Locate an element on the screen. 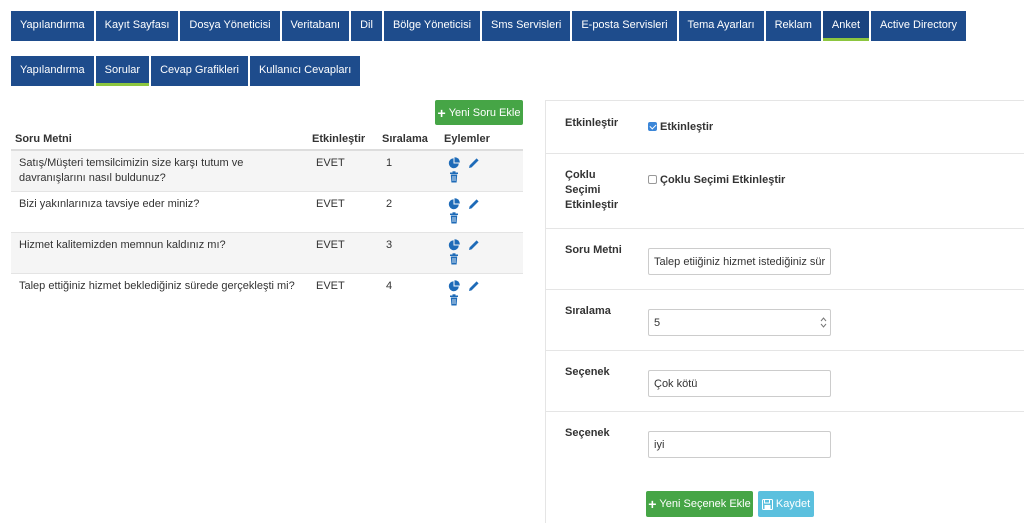  option1-label: Seçenek is located at coordinates (587, 372).